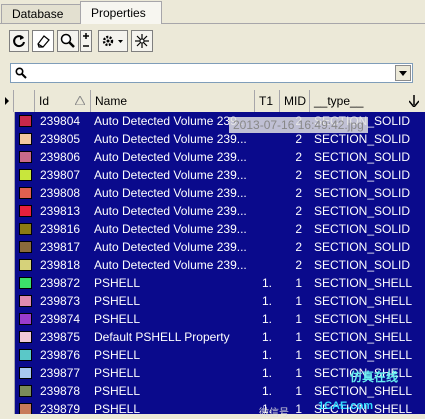 Image resolution: width=425 pixels, height=419 pixels. What do you see at coordinates (60, 391) in the screenshot?
I see `cell-id: 239878` at bounding box center [60, 391].